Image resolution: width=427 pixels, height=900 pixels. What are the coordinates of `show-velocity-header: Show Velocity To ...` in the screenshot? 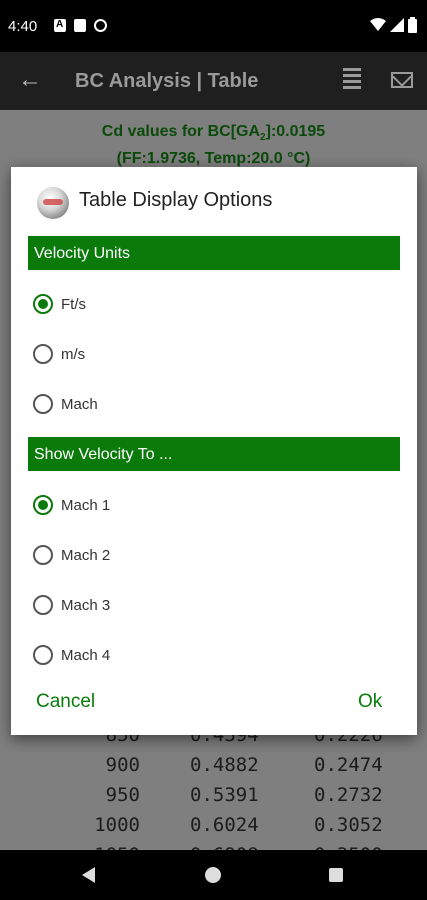 It's located at (214, 454).